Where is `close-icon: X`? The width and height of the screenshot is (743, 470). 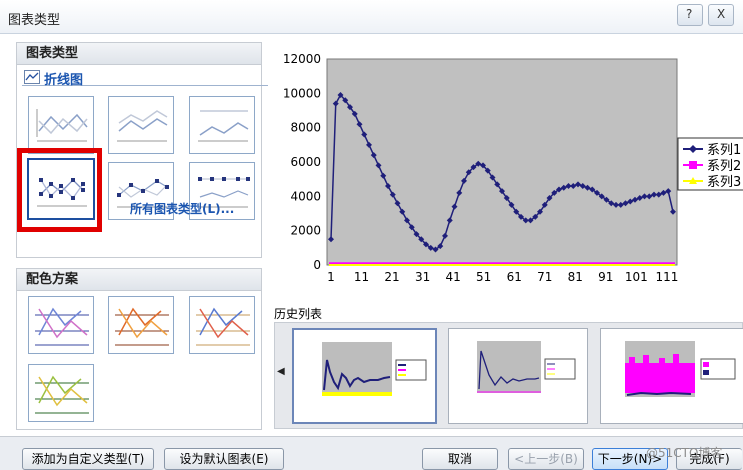 close-icon: X is located at coordinates (721, 14).